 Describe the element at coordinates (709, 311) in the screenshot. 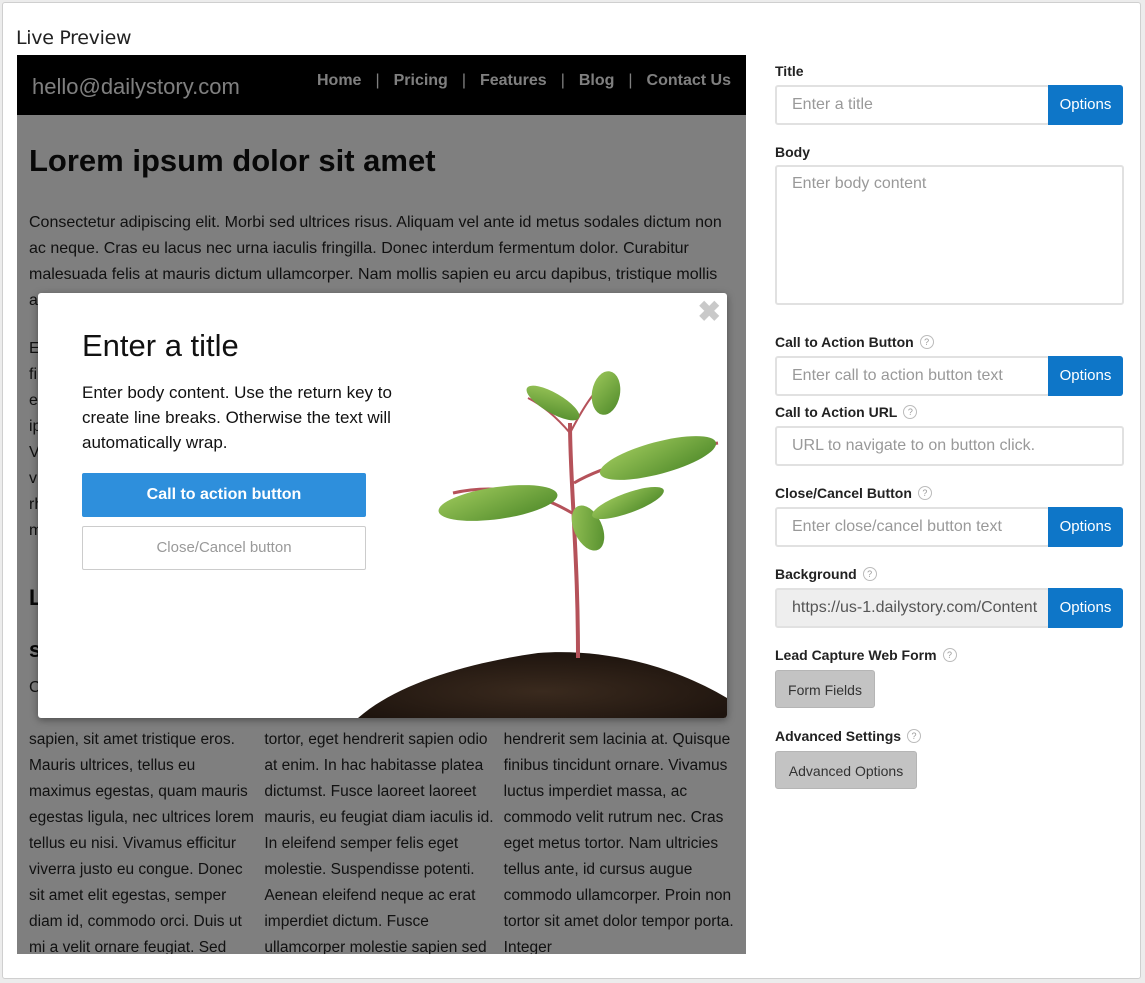

I see `close-icon: ✖` at that location.